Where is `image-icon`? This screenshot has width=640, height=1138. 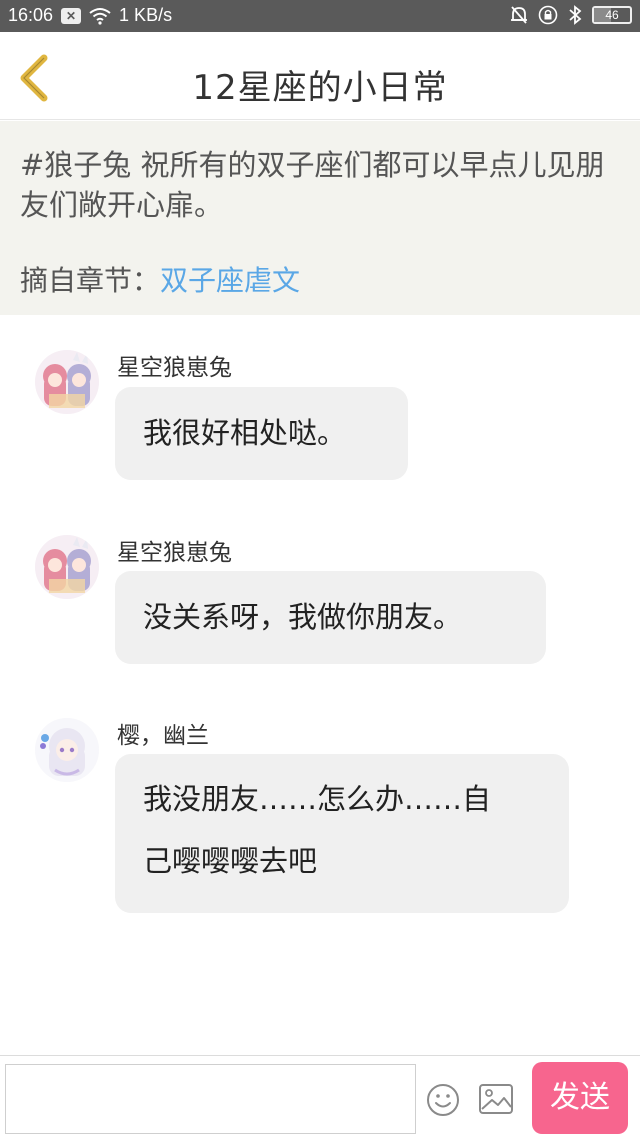 image-icon is located at coordinates (496, 1099).